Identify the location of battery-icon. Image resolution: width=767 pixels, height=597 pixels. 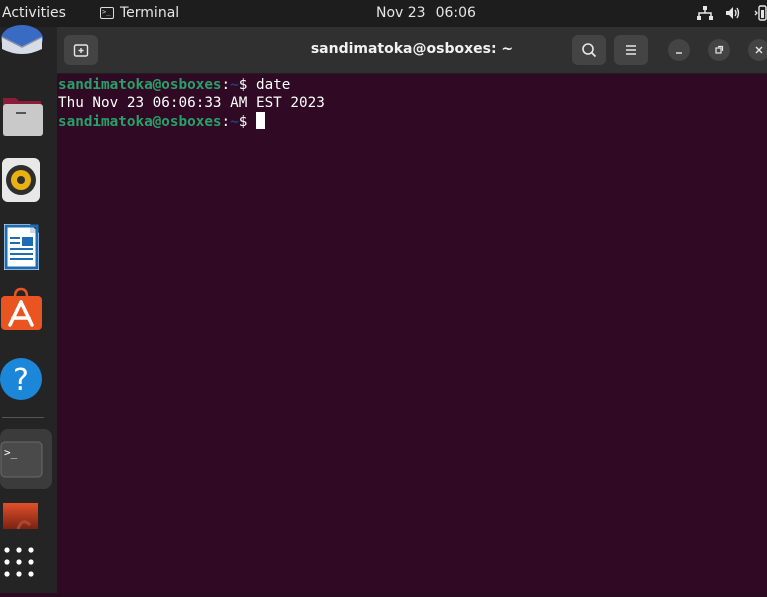
(760, 13).